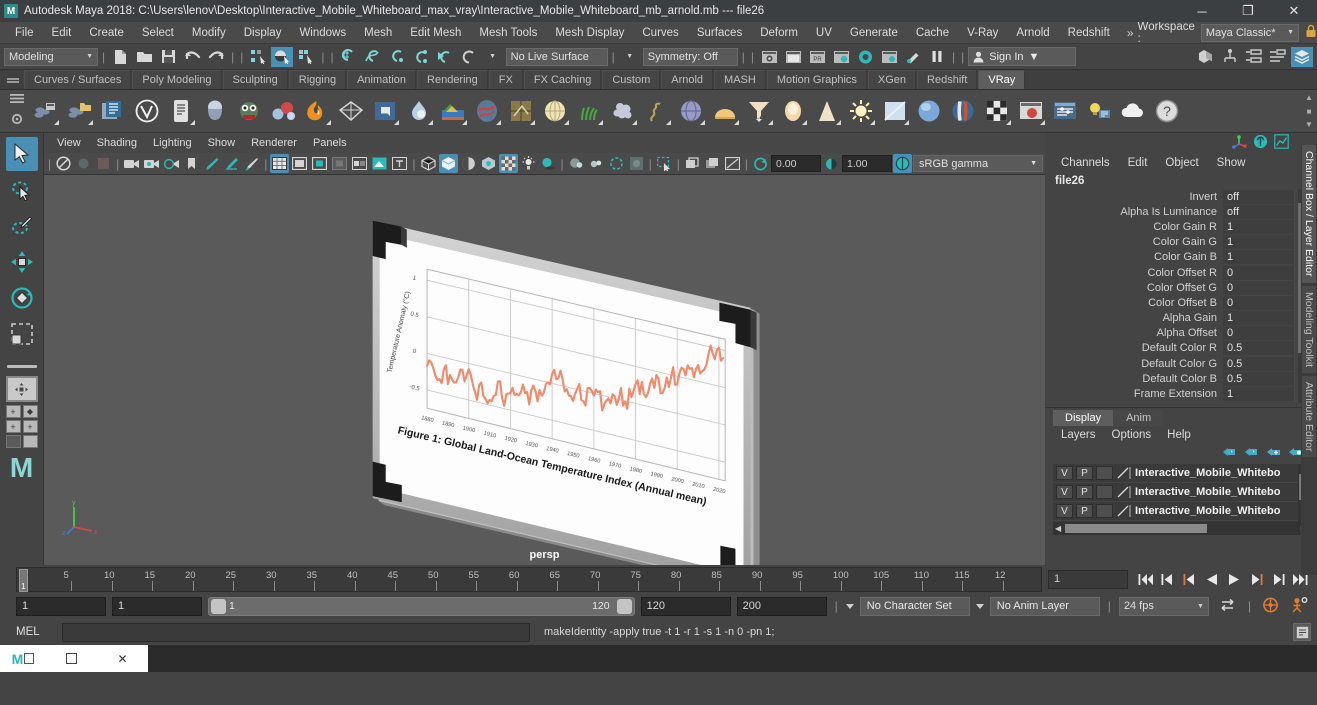  I want to click on menu-create: Create, so click(106, 33).